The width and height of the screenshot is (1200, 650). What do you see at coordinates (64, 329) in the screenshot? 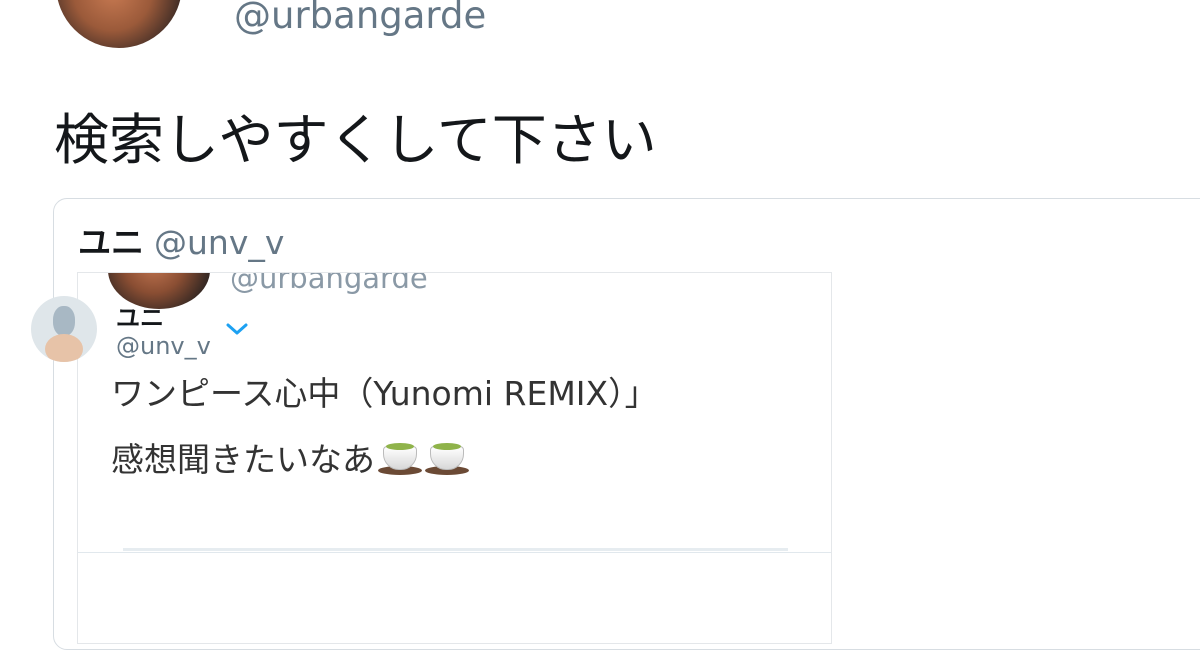
I see `reply-avatar` at bounding box center [64, 329].